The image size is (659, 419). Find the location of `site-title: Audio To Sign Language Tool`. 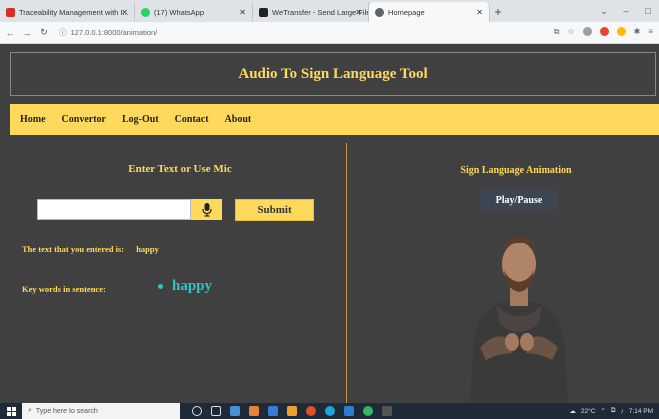

site-title: Audio To Sign Language Tool is located at coordinates (333, 73).